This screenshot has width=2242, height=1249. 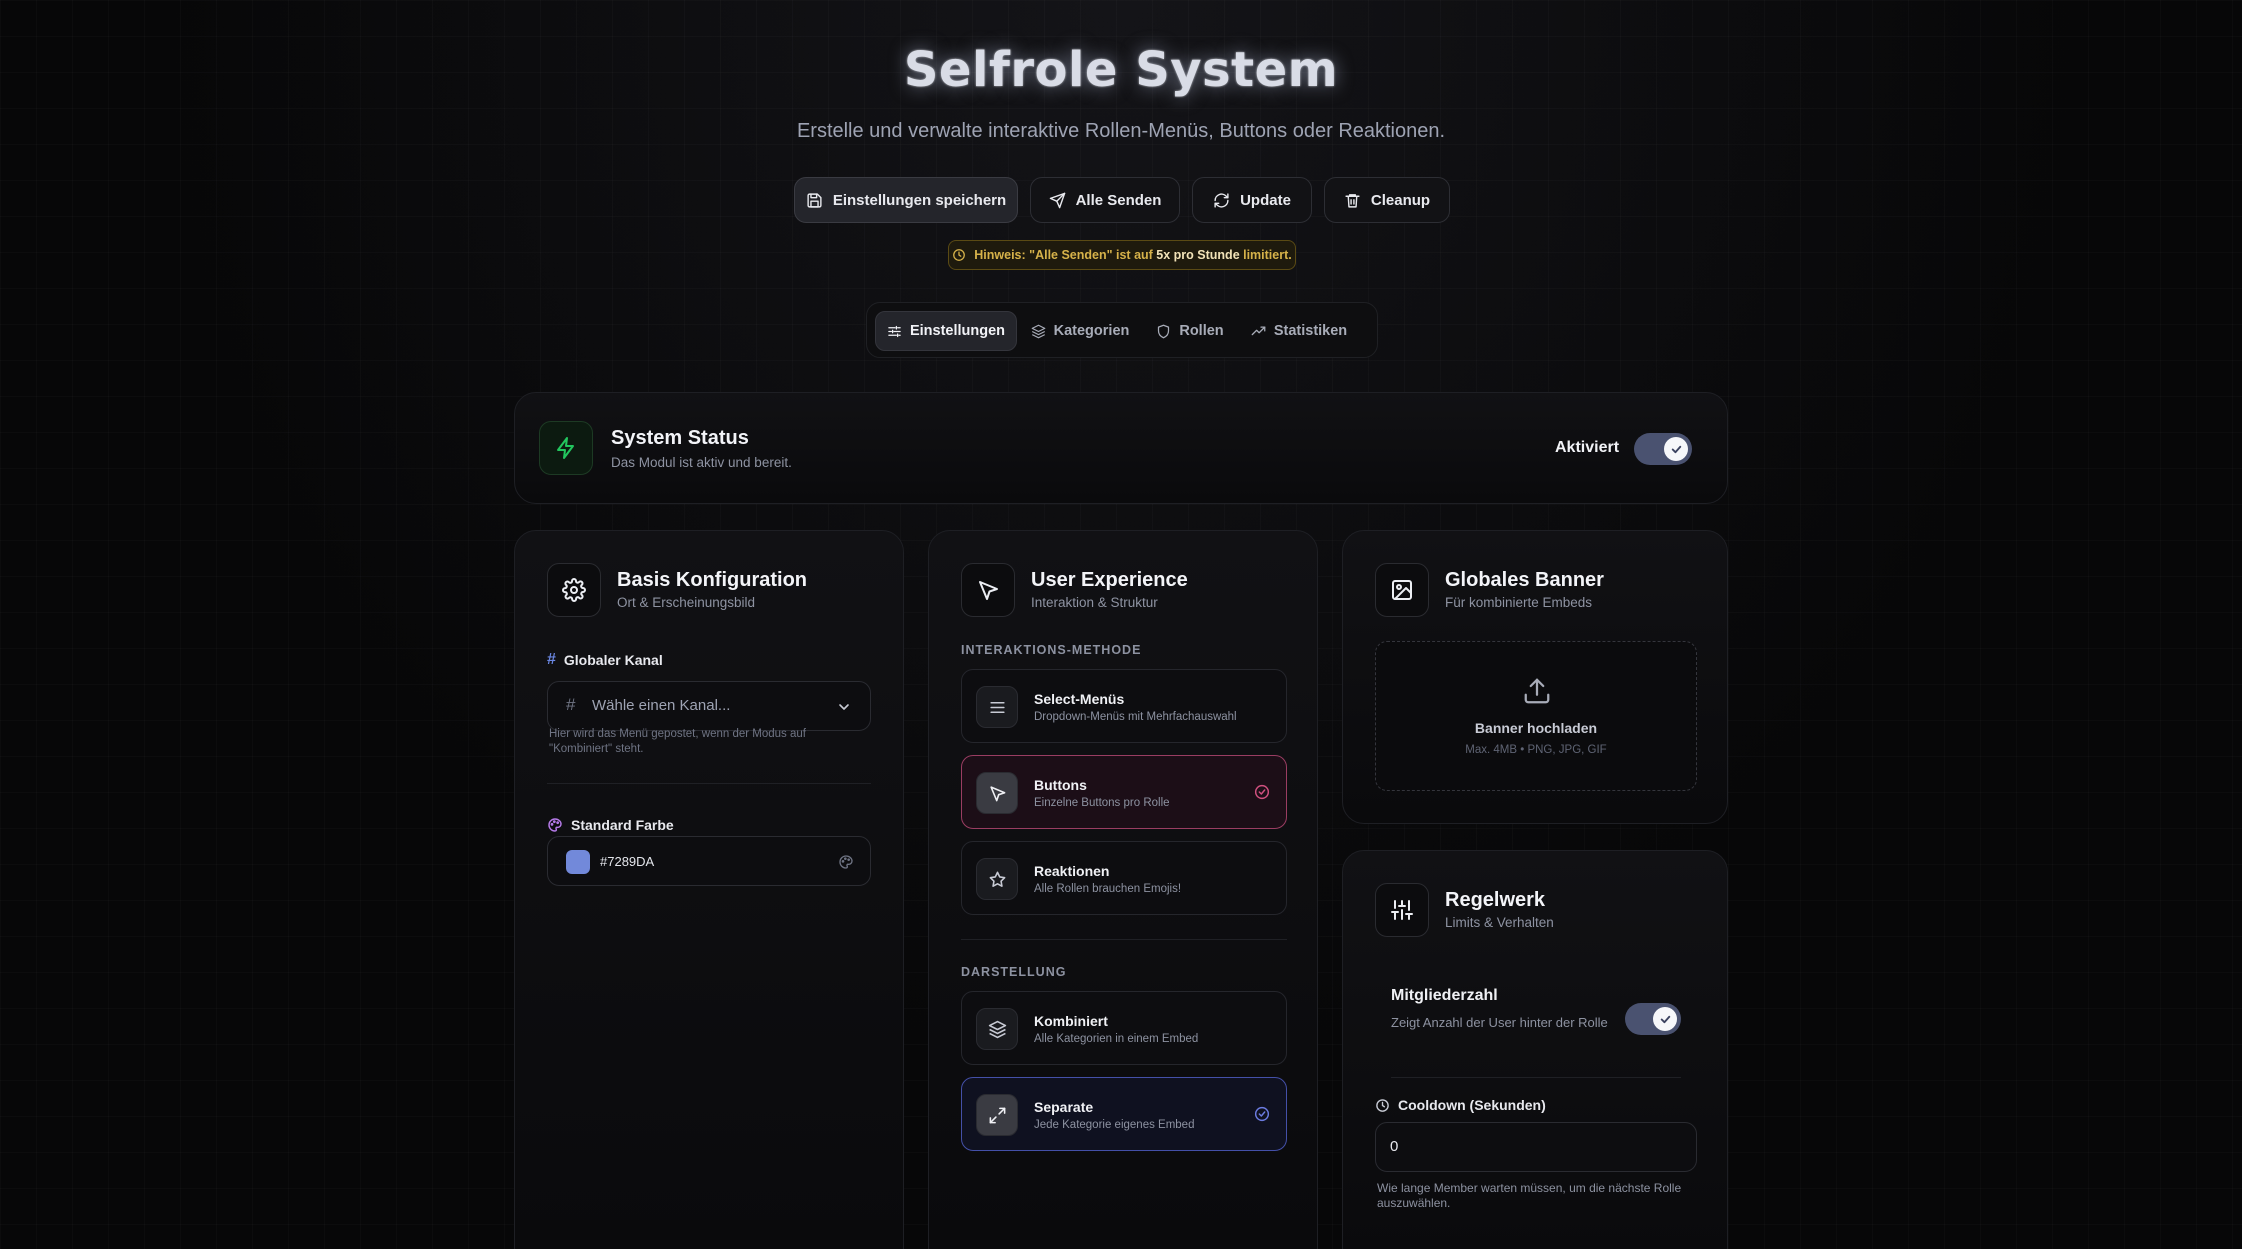 What do you see at coordinates (1116, 1039) in the screenshot?
I see `option-desc: Alle Kategorien in einem Embed` at bounding box center [1116, 1039].